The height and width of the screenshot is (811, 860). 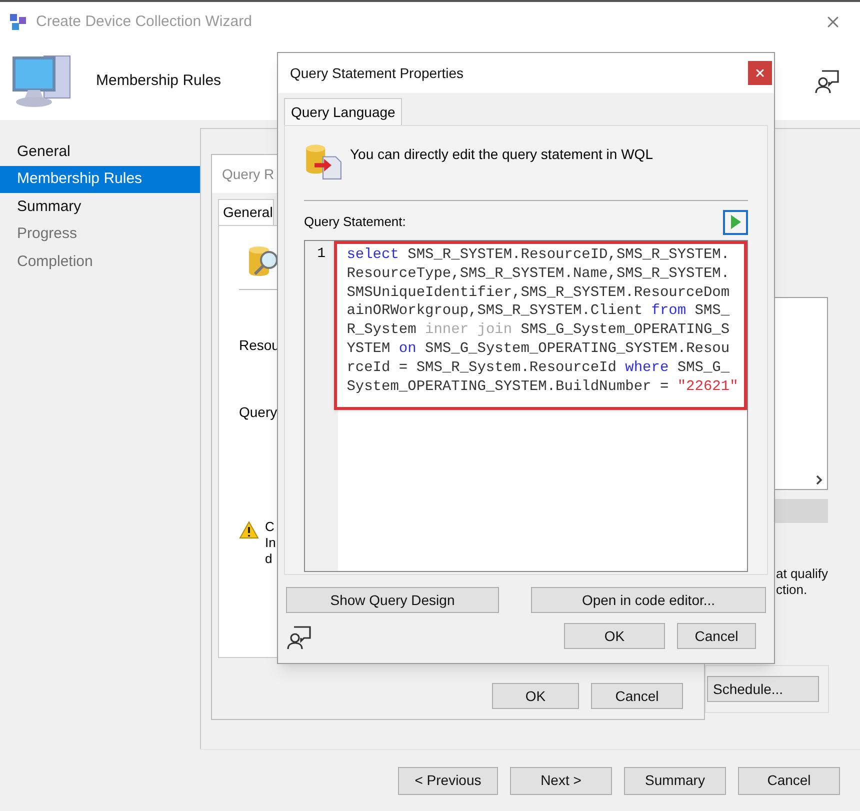 What do you see at coordinates (100, 206) in the screenshot?
I see `wizard-step: Summary` at bounding box center [100, 206].